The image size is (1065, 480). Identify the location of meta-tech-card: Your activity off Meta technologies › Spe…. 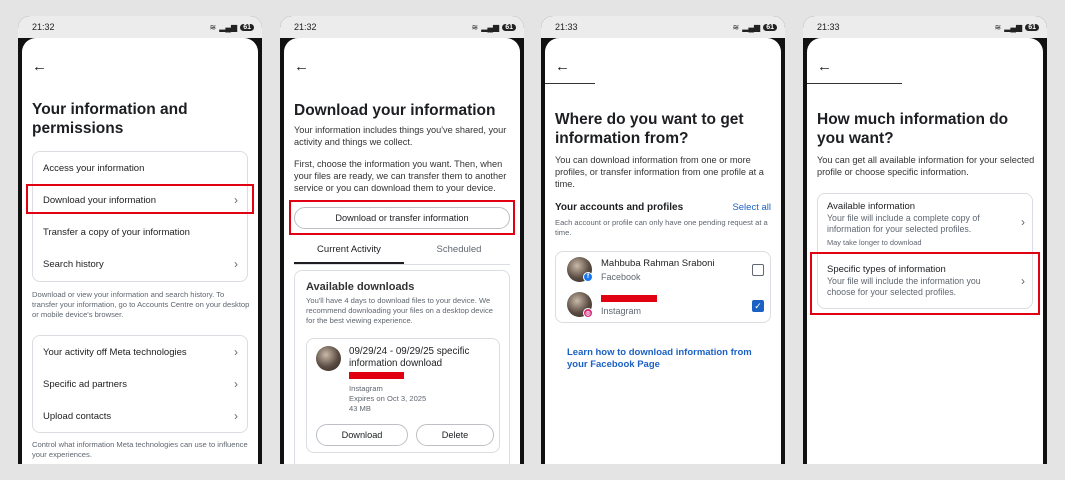
(140, 384).